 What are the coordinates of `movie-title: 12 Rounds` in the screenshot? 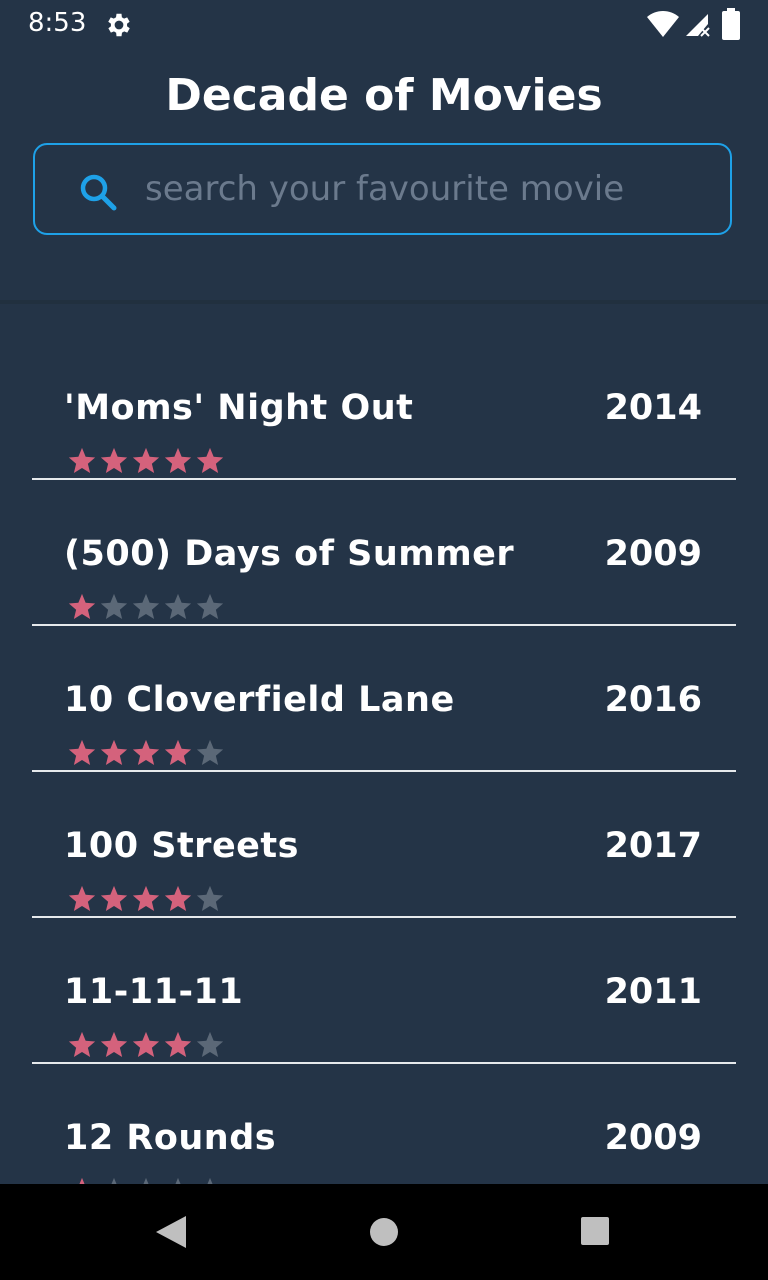 It's located at (170, 1138).